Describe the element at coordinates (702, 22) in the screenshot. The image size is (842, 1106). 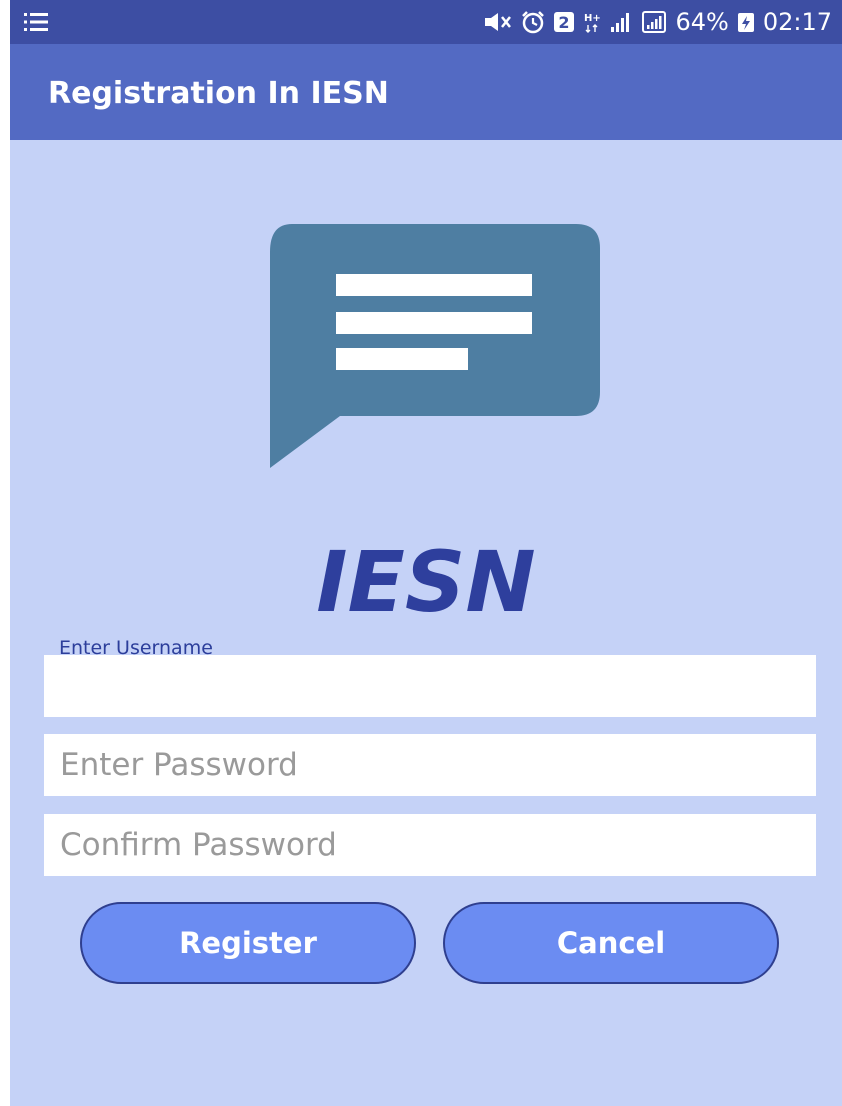
I see `battery-percent: 64%` at that location.